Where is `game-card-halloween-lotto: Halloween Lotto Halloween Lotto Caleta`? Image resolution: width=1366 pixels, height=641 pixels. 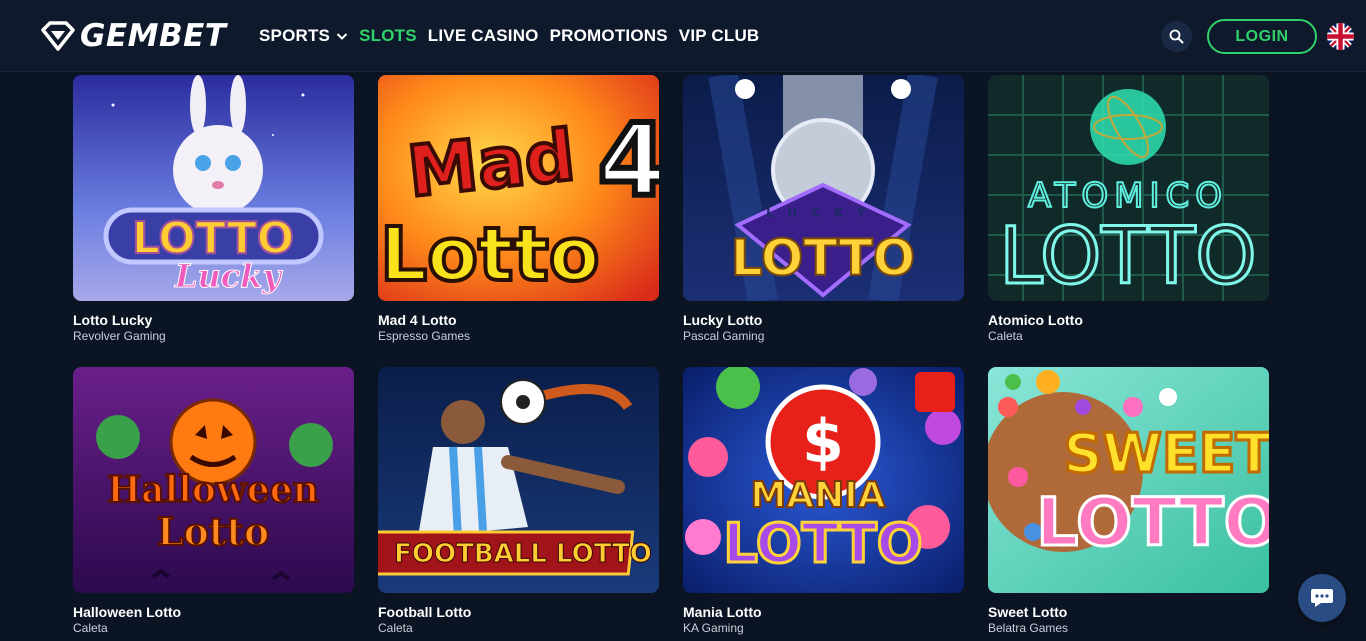 game-card-halloween-lotto: Halloween Lotto Halloween Lotto Caleta is located at coordinates (213, 501).